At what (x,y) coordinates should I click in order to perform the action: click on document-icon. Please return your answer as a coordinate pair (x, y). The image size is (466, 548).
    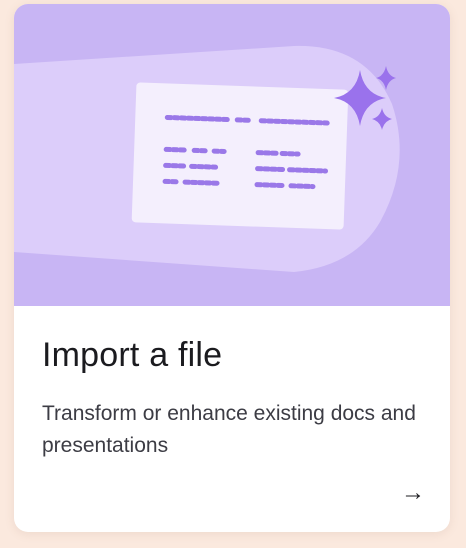
    Looking at the image, I should click on (240, 156).